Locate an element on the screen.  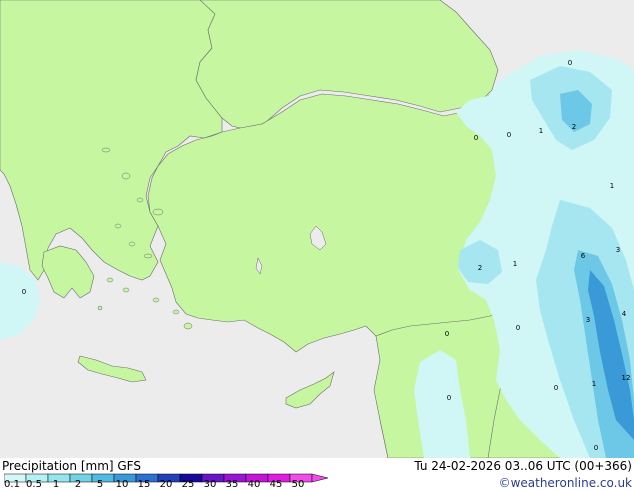
precip-value-label: 12 is located at coordinates (626, 378).